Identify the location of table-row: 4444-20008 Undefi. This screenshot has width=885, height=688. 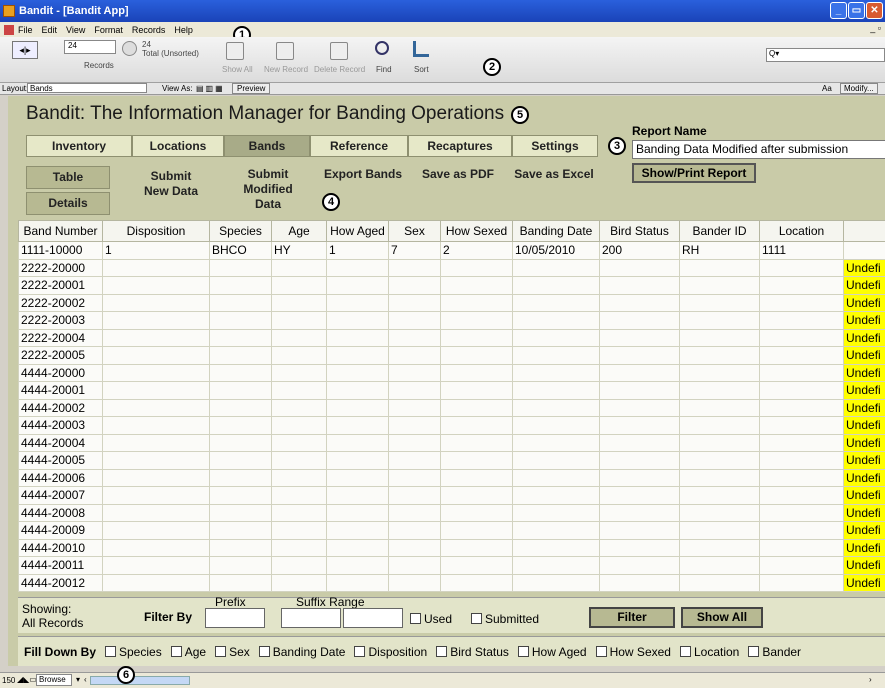
(451, 512).